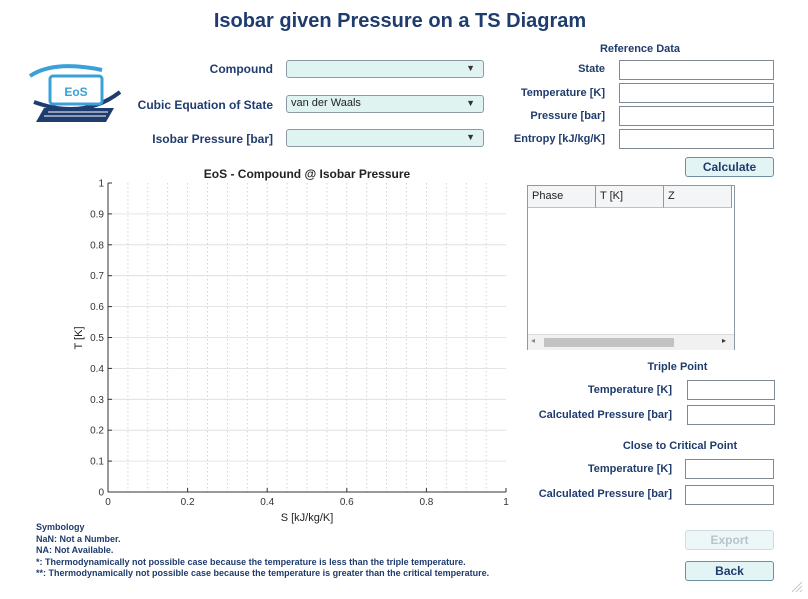  Describe the element at coordinates (75, 550) in the screenshot. I see `symbology-line: NA: Not Available.` at that location.